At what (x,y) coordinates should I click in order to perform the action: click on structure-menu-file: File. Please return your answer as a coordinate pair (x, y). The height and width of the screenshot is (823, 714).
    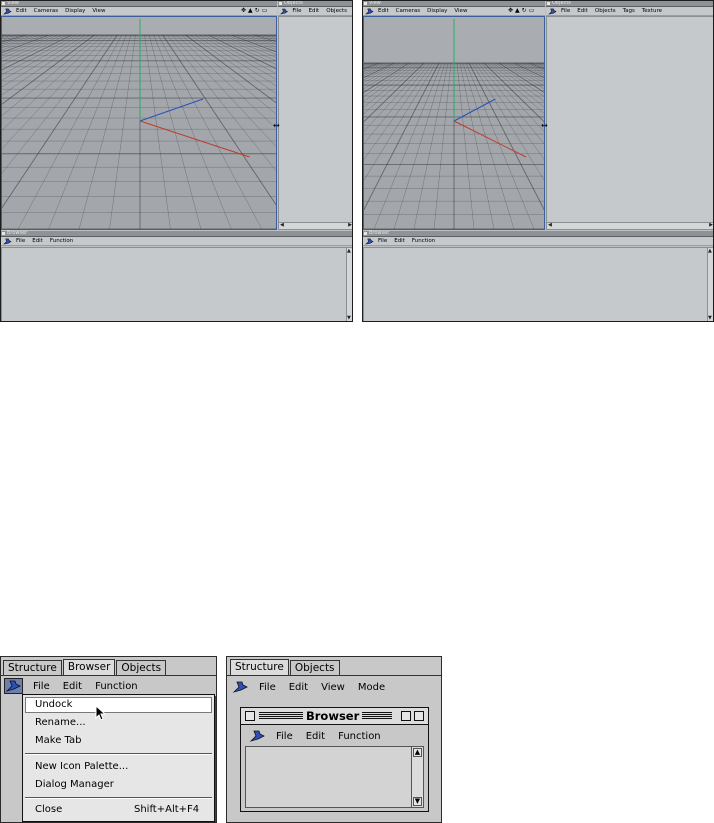
    Looking at the image, I should click on (267, 687).